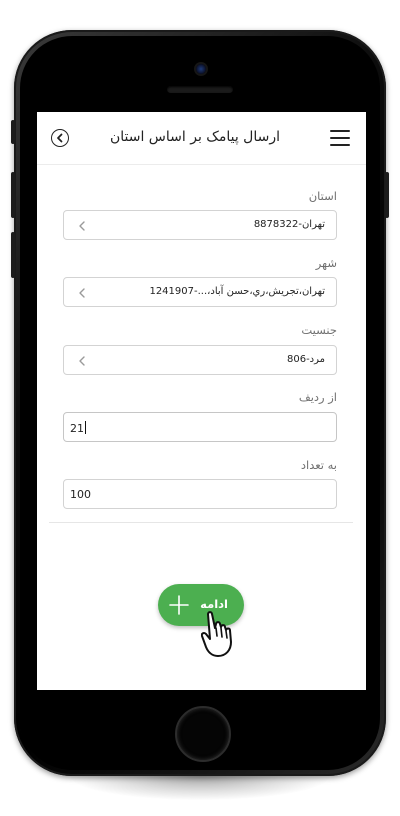  I want to click on city-select-value: تهران،تجريش،ري،حسن آباد،...-1241907, so click(237, 291).